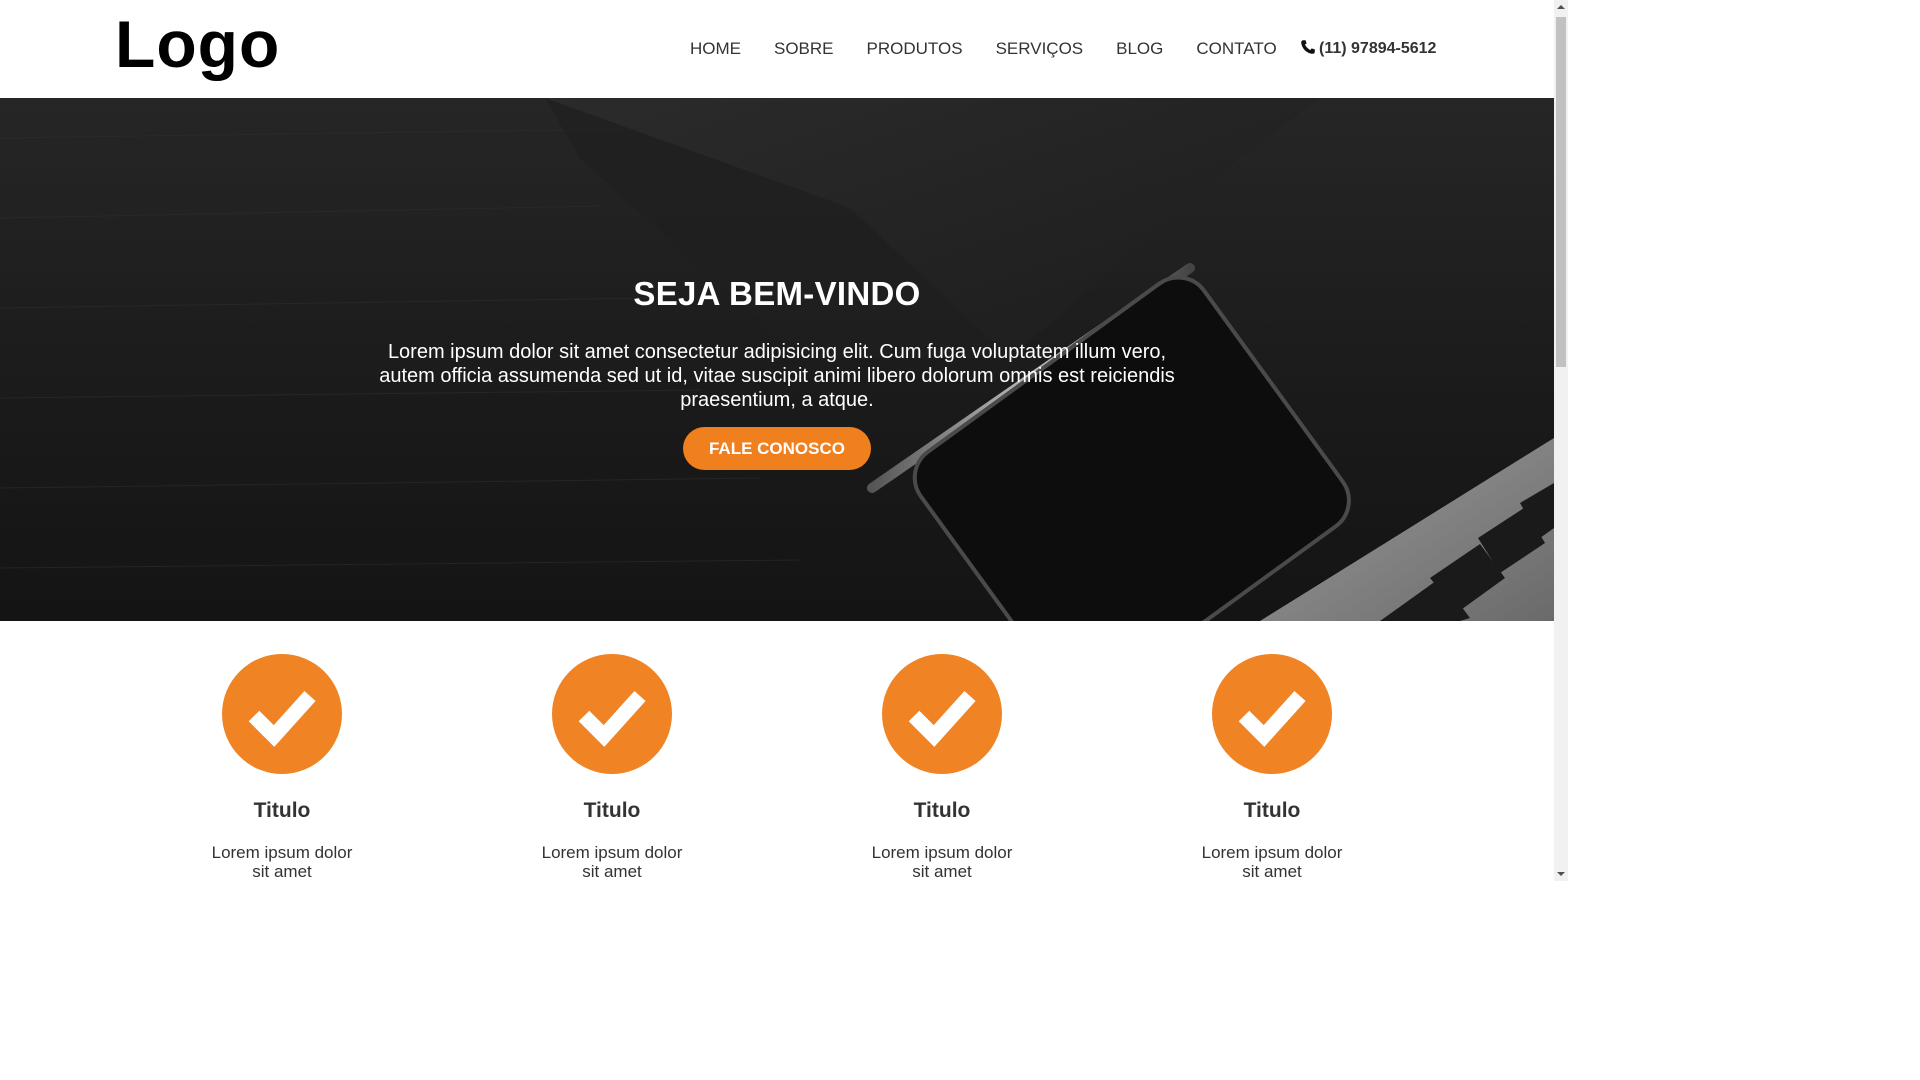 This screenshot has width=1920, height=1080. Describe the element at coordinates (1561, 874) in the screenshot. I see `scroll-down-arrow-icon` at that location.